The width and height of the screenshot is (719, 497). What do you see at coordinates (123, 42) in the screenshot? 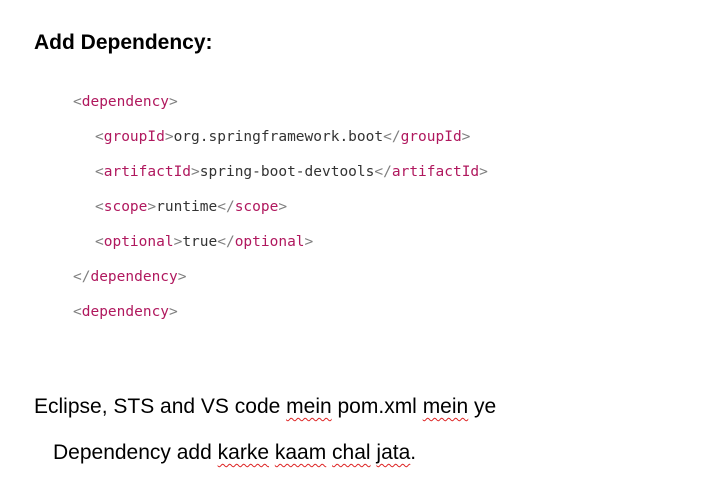
I see `page-heading: Add Dependency:` at bounding box center [123, 42].